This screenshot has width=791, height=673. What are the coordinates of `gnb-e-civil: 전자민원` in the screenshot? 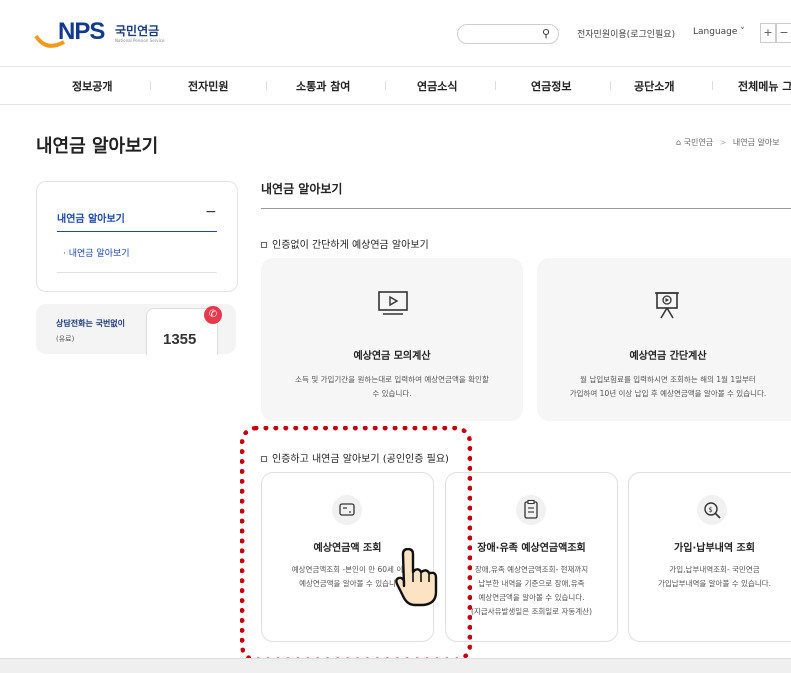 It's located at (208, 86).